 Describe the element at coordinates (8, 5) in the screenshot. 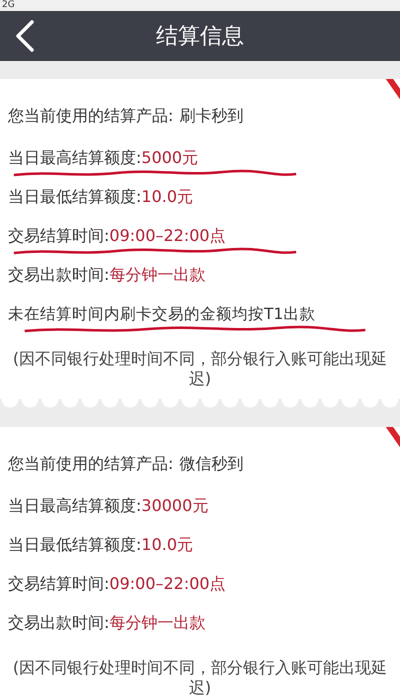

I see `network-label: 2G` at that location.